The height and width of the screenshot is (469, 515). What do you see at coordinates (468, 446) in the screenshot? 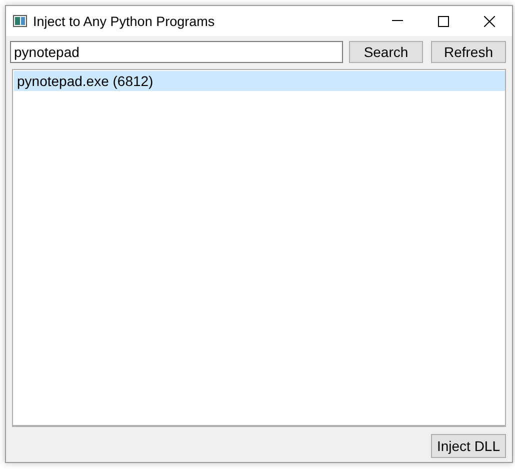
I see `inject-button: Inject DLL` at bounding box center [468, 446].